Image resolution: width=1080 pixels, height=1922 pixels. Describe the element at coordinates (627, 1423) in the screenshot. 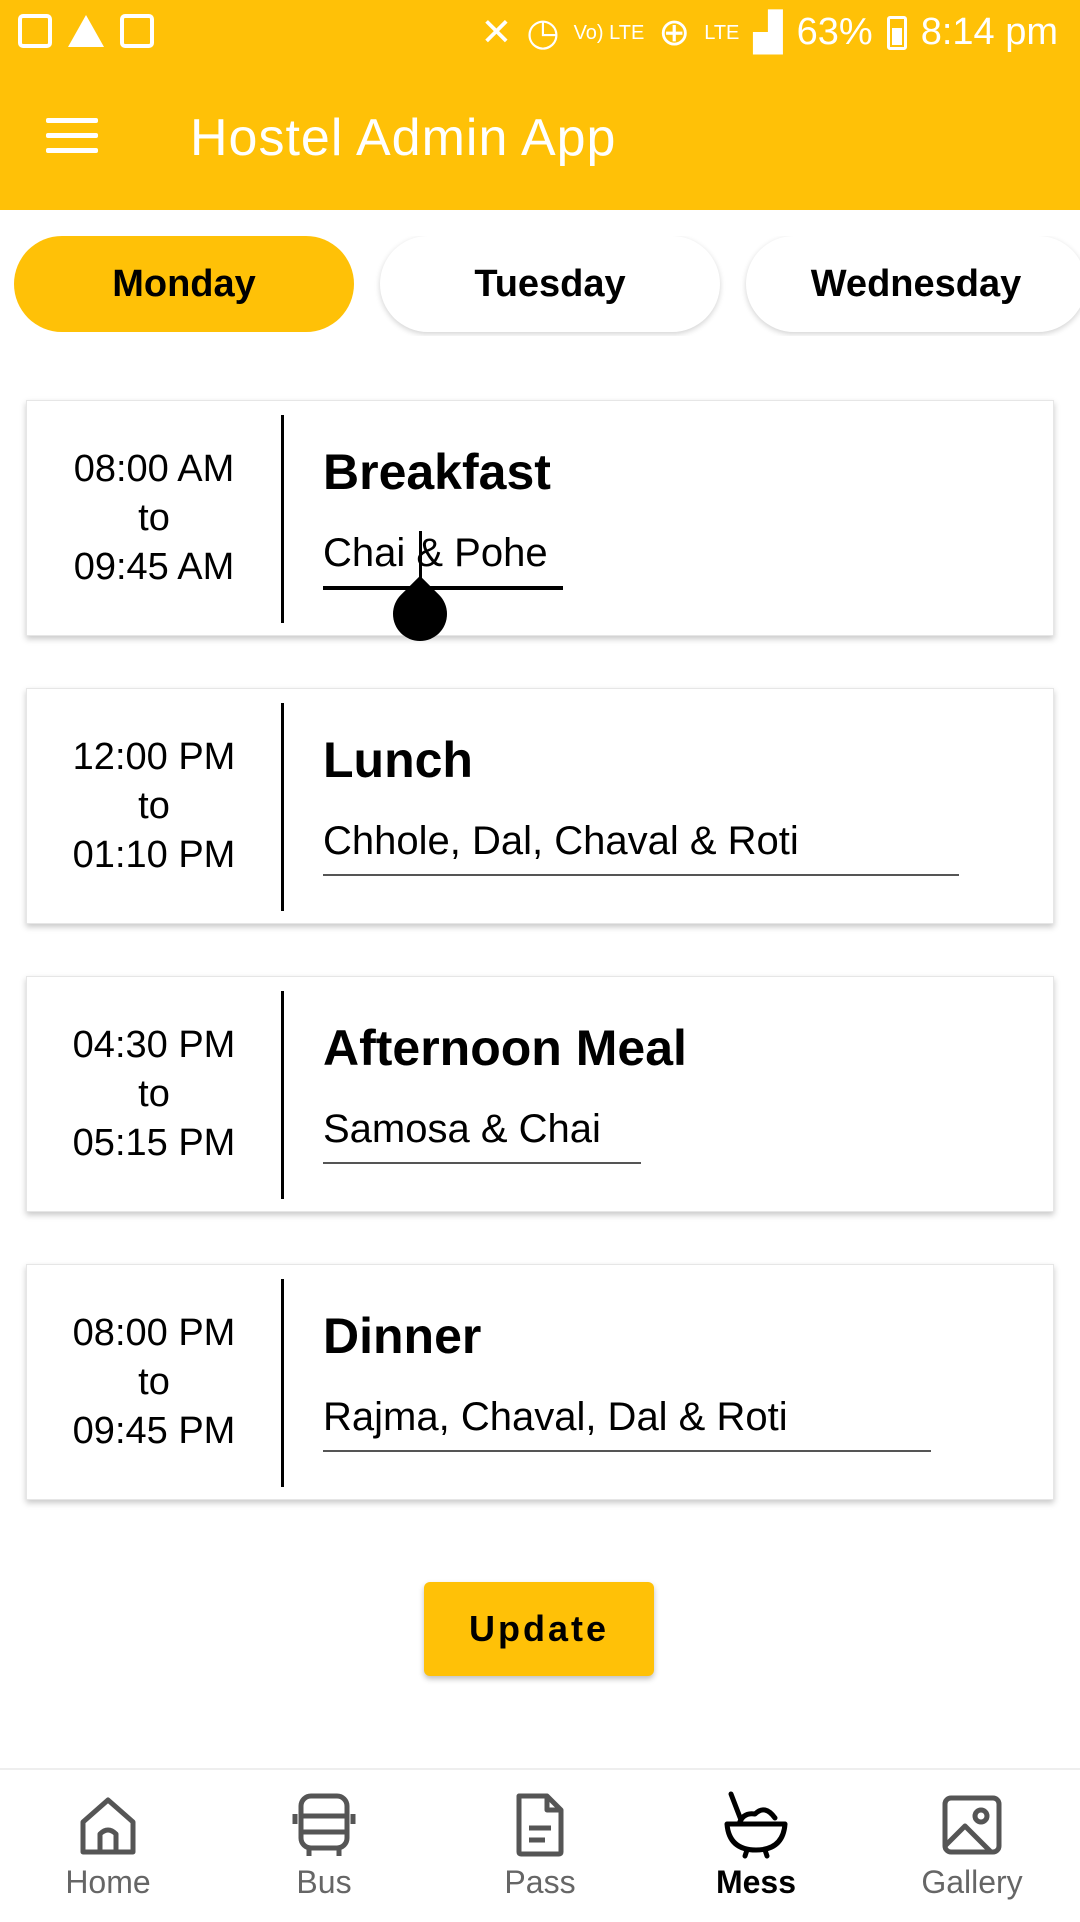

I see `meal-menu-input: Rajma, Chaval, Dal & Roti` at that location.